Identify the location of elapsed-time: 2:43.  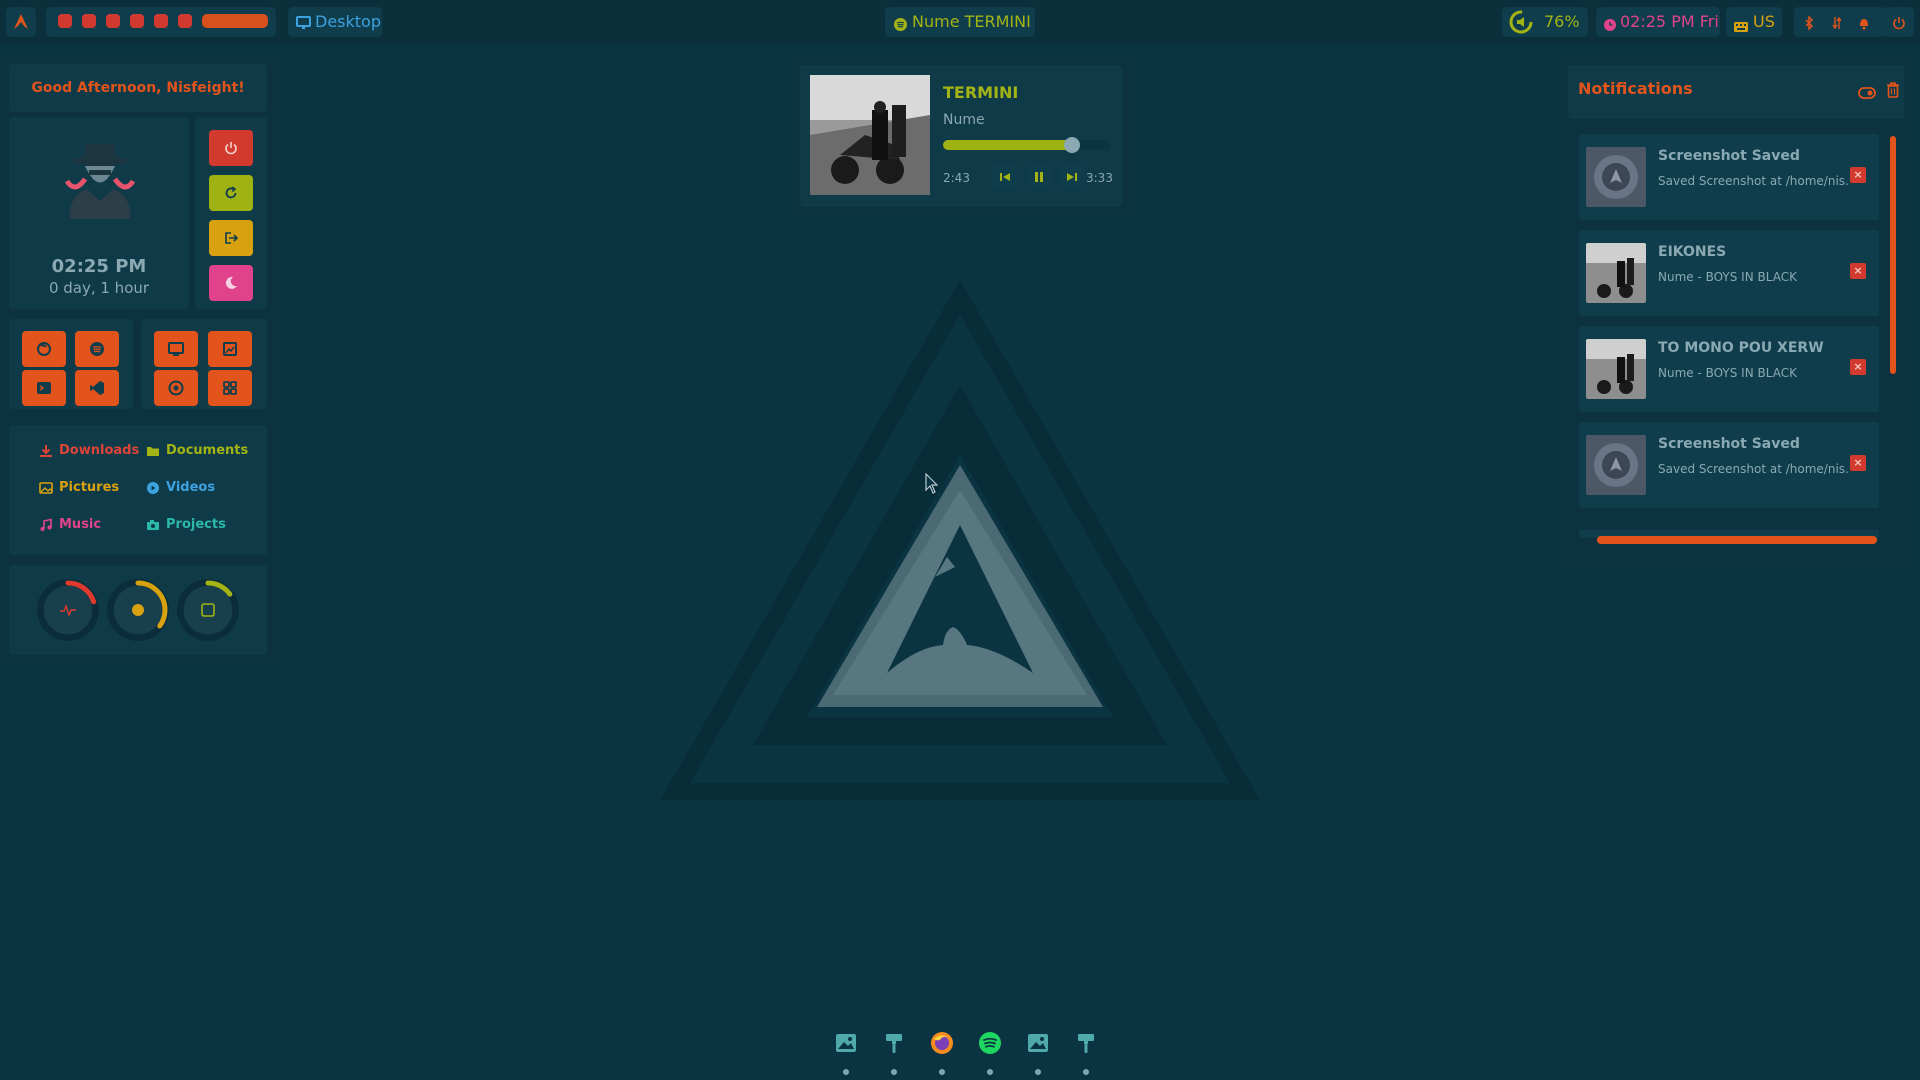
(956, 178).